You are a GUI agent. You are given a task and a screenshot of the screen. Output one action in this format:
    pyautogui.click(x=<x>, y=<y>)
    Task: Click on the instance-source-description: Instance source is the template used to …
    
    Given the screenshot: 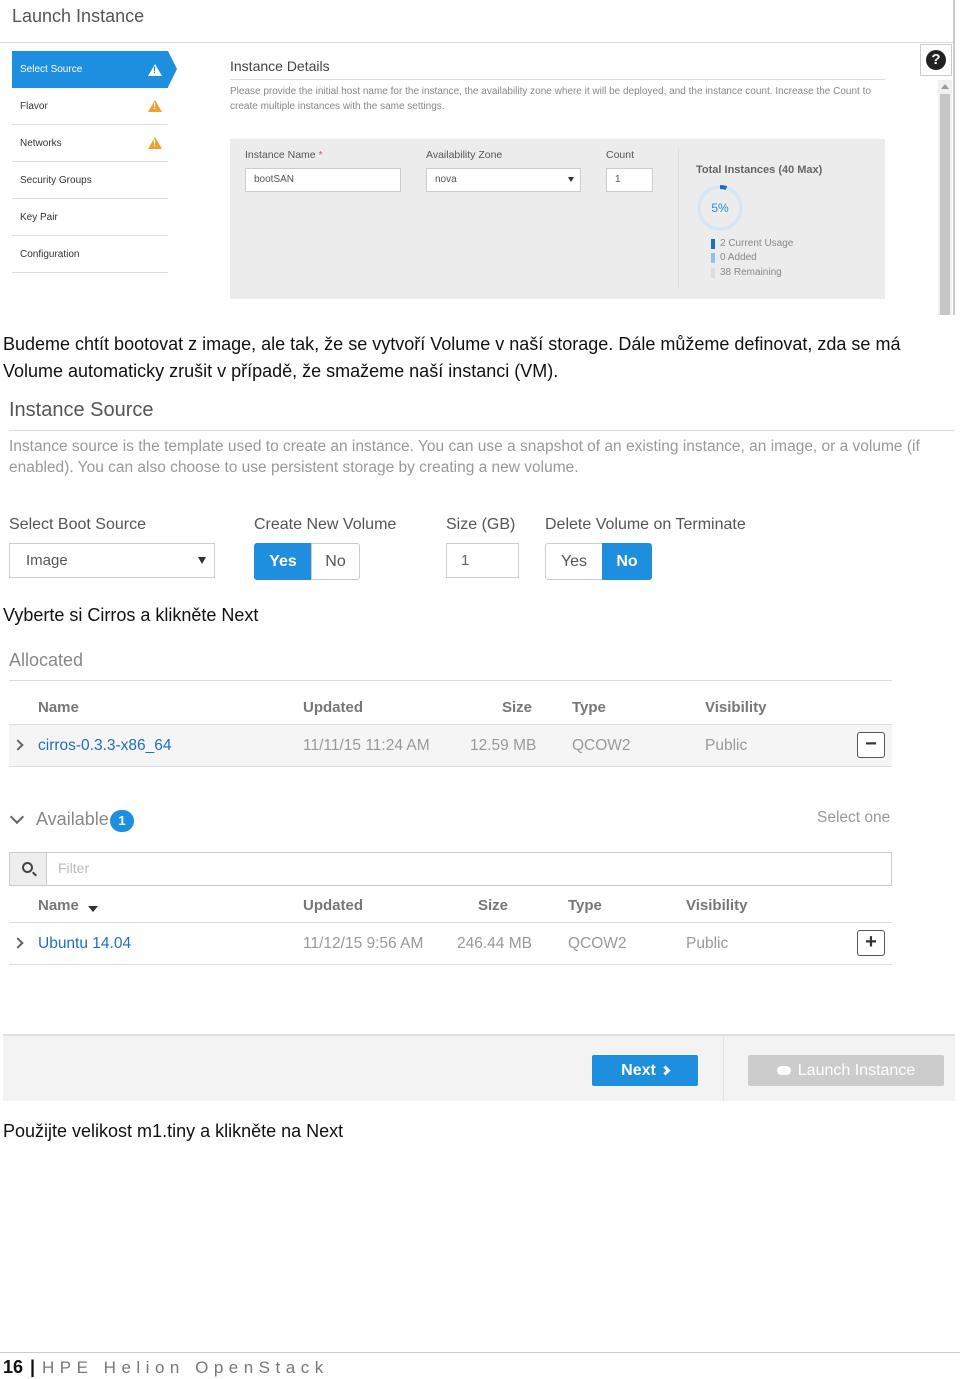 What is the action you would take?
    pyautogui.click(x=464, y=457)
    